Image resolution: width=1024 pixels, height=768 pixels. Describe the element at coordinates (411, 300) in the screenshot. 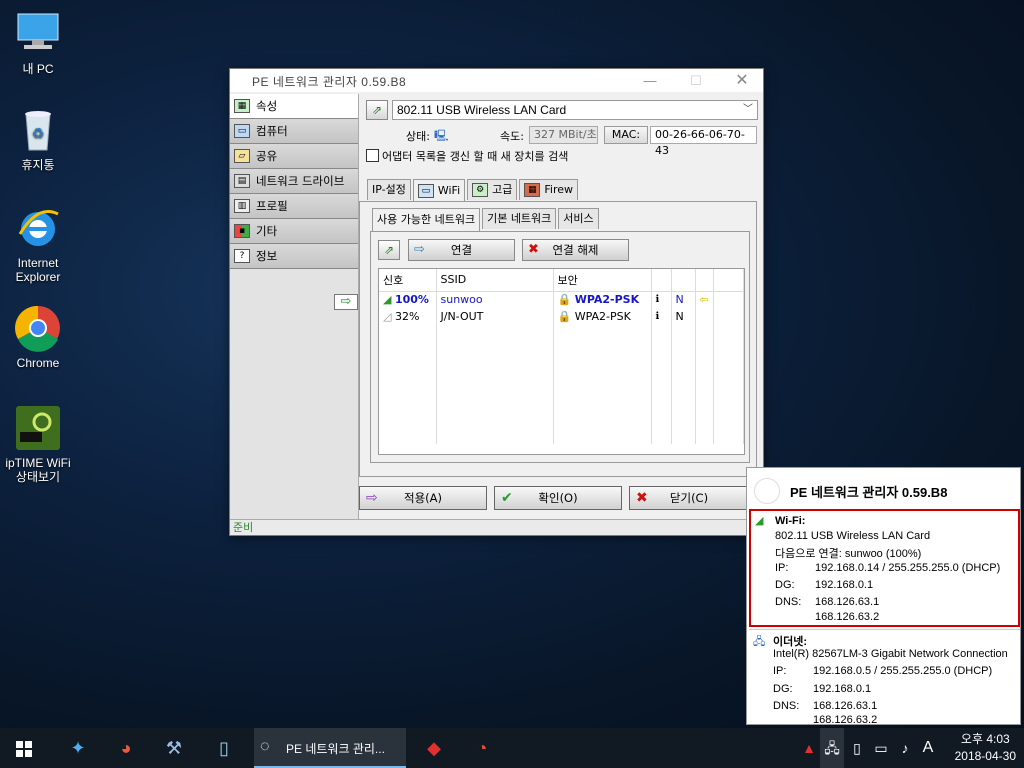

I see `network-signal: 100%` at that location.